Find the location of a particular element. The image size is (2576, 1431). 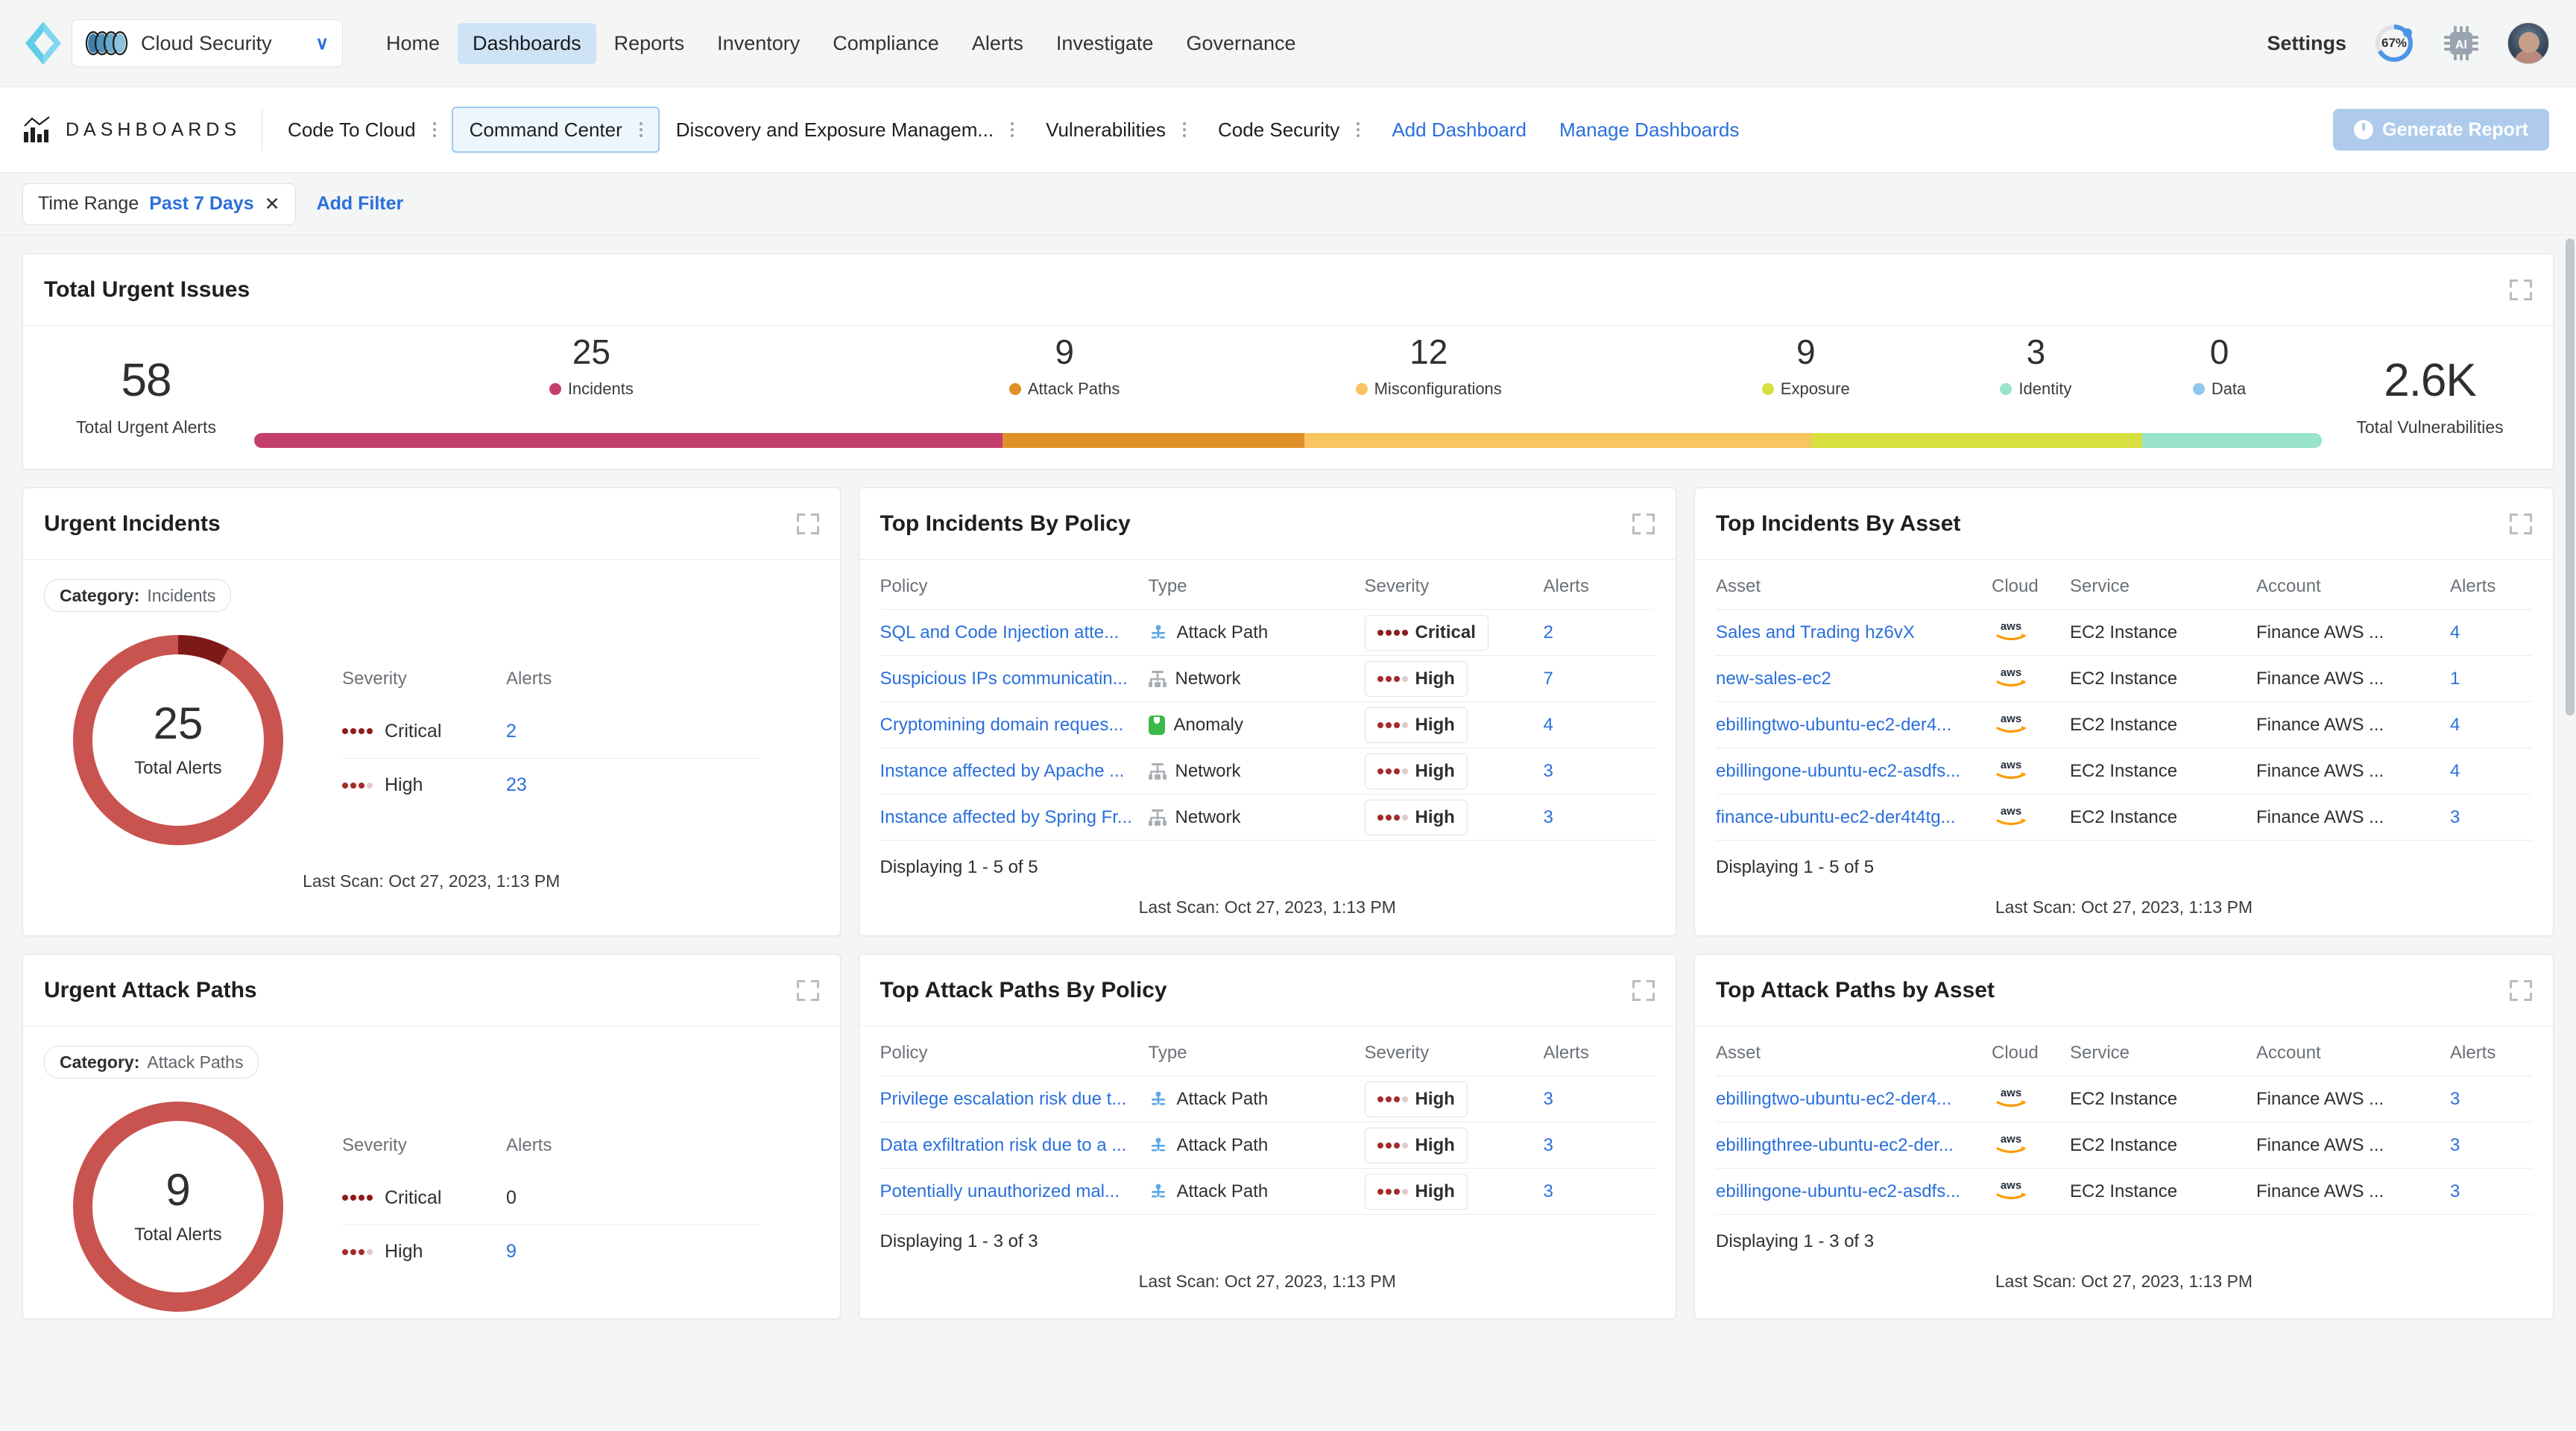

tab-command-center: Command Center is located at coordinates (555, 130).